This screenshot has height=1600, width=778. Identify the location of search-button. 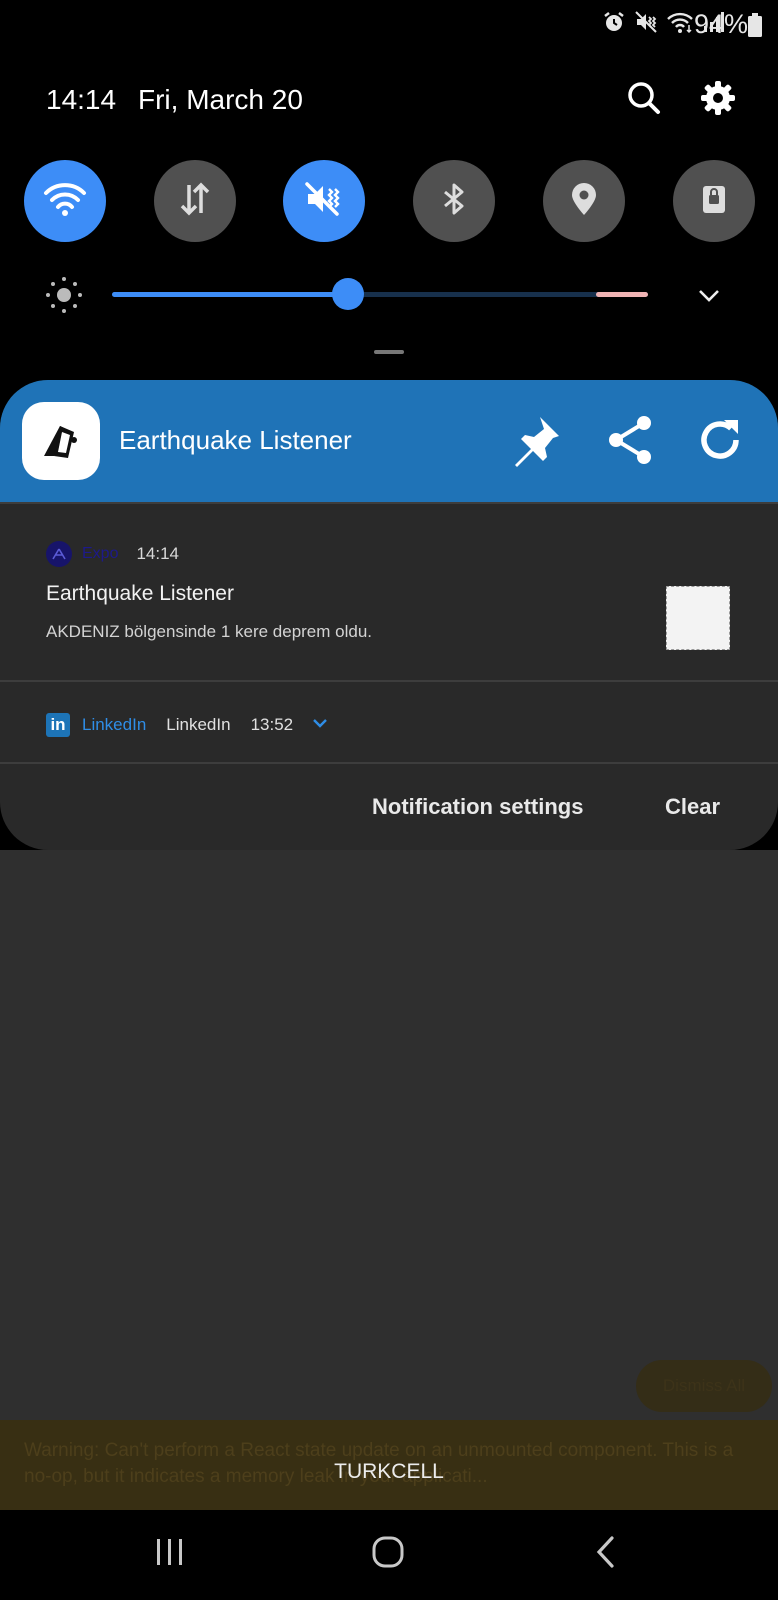
(644, 100).